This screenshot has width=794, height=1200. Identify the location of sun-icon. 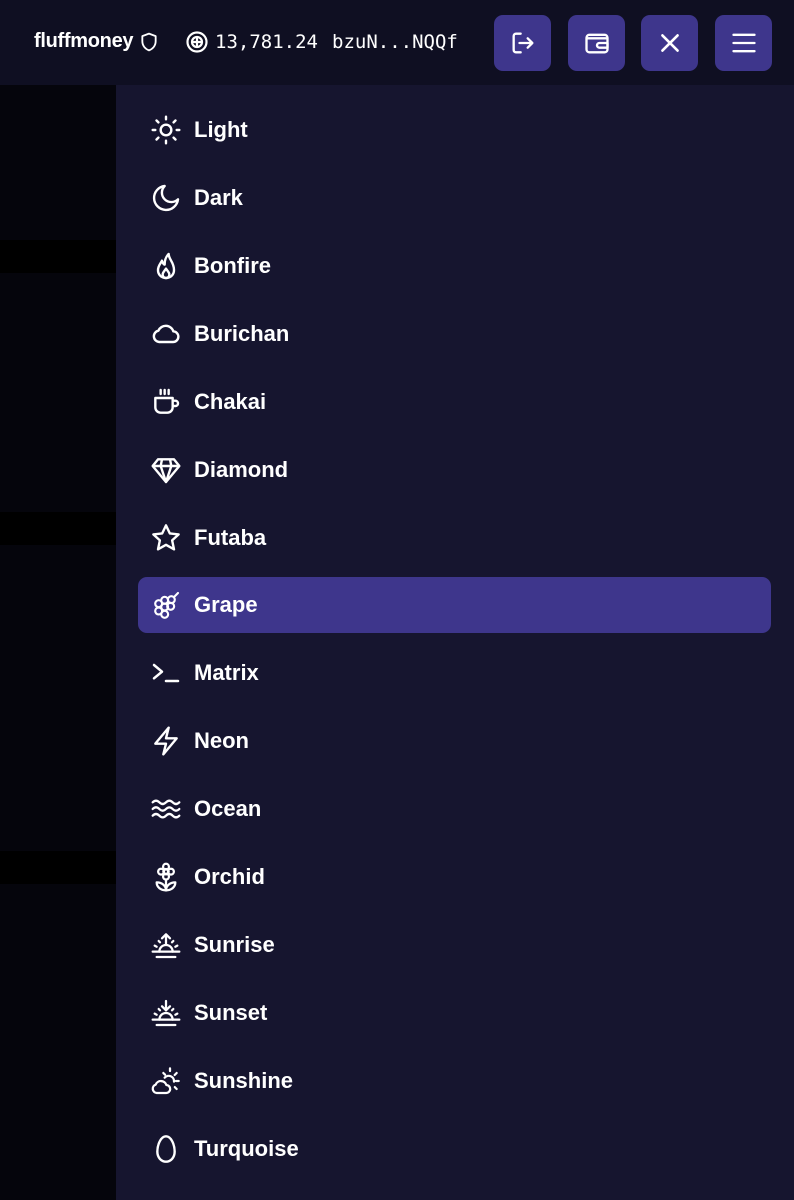
(166, 130).